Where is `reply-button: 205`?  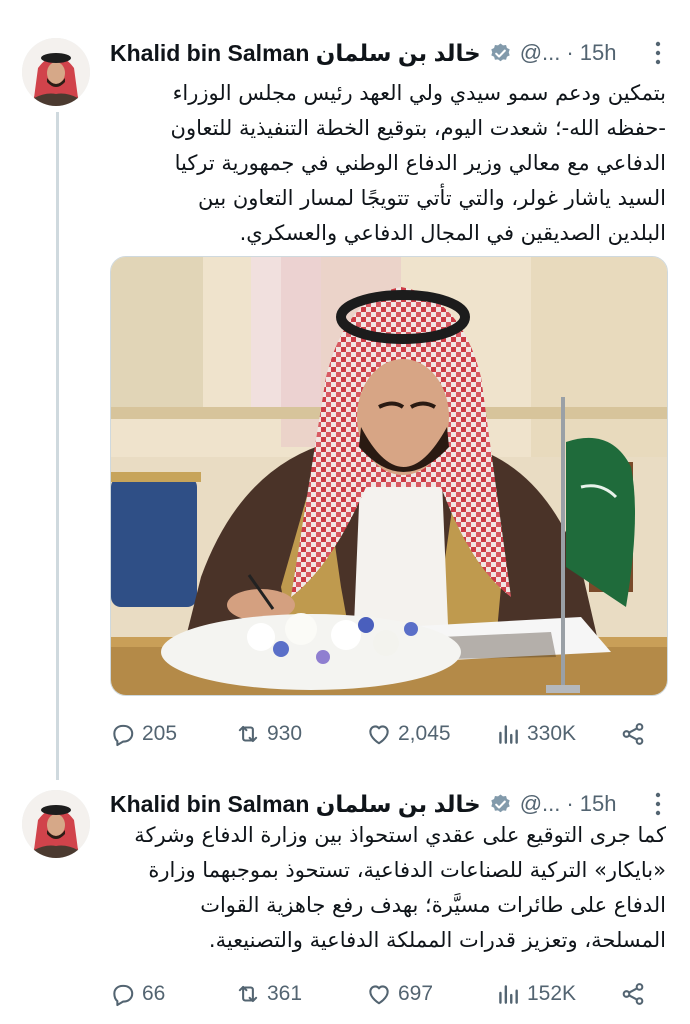 reply-button: 205 is located at coordinates (143, 734).